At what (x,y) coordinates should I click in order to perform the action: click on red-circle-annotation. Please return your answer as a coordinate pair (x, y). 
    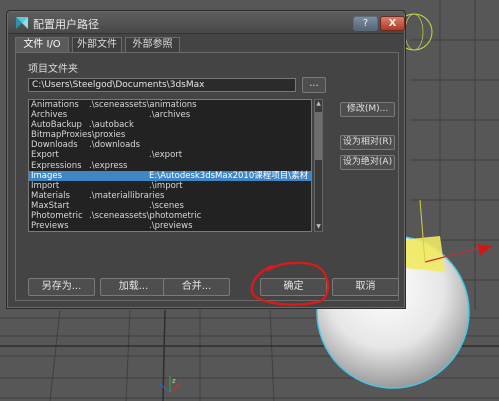
    Looking at the image, I should click on (290, 283).